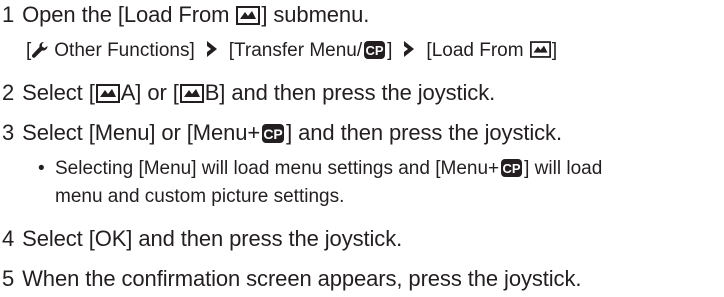 This screenshot has width=724, height=297. Describe the element at coordinates (141, 132) in the screenshot. I see `step-text: Select [Menu] or [Menu+` at that location.